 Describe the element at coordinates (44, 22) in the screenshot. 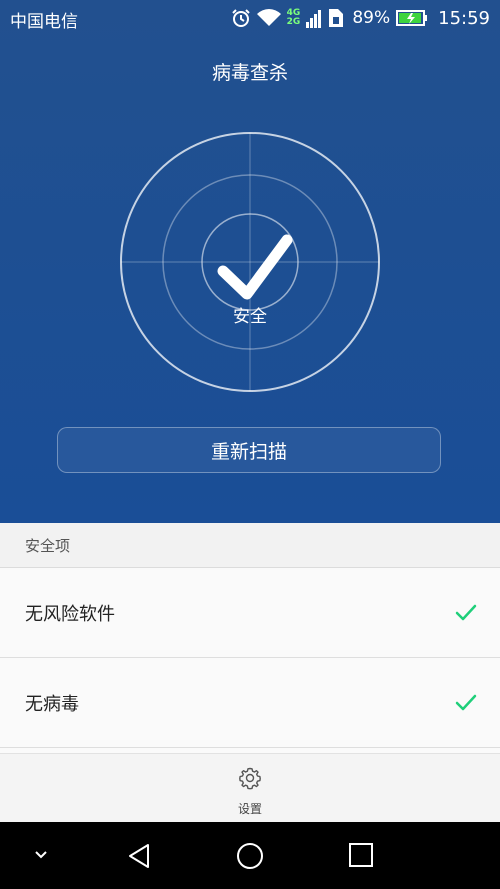

I see `carrier-name: 中国电信` at that location.